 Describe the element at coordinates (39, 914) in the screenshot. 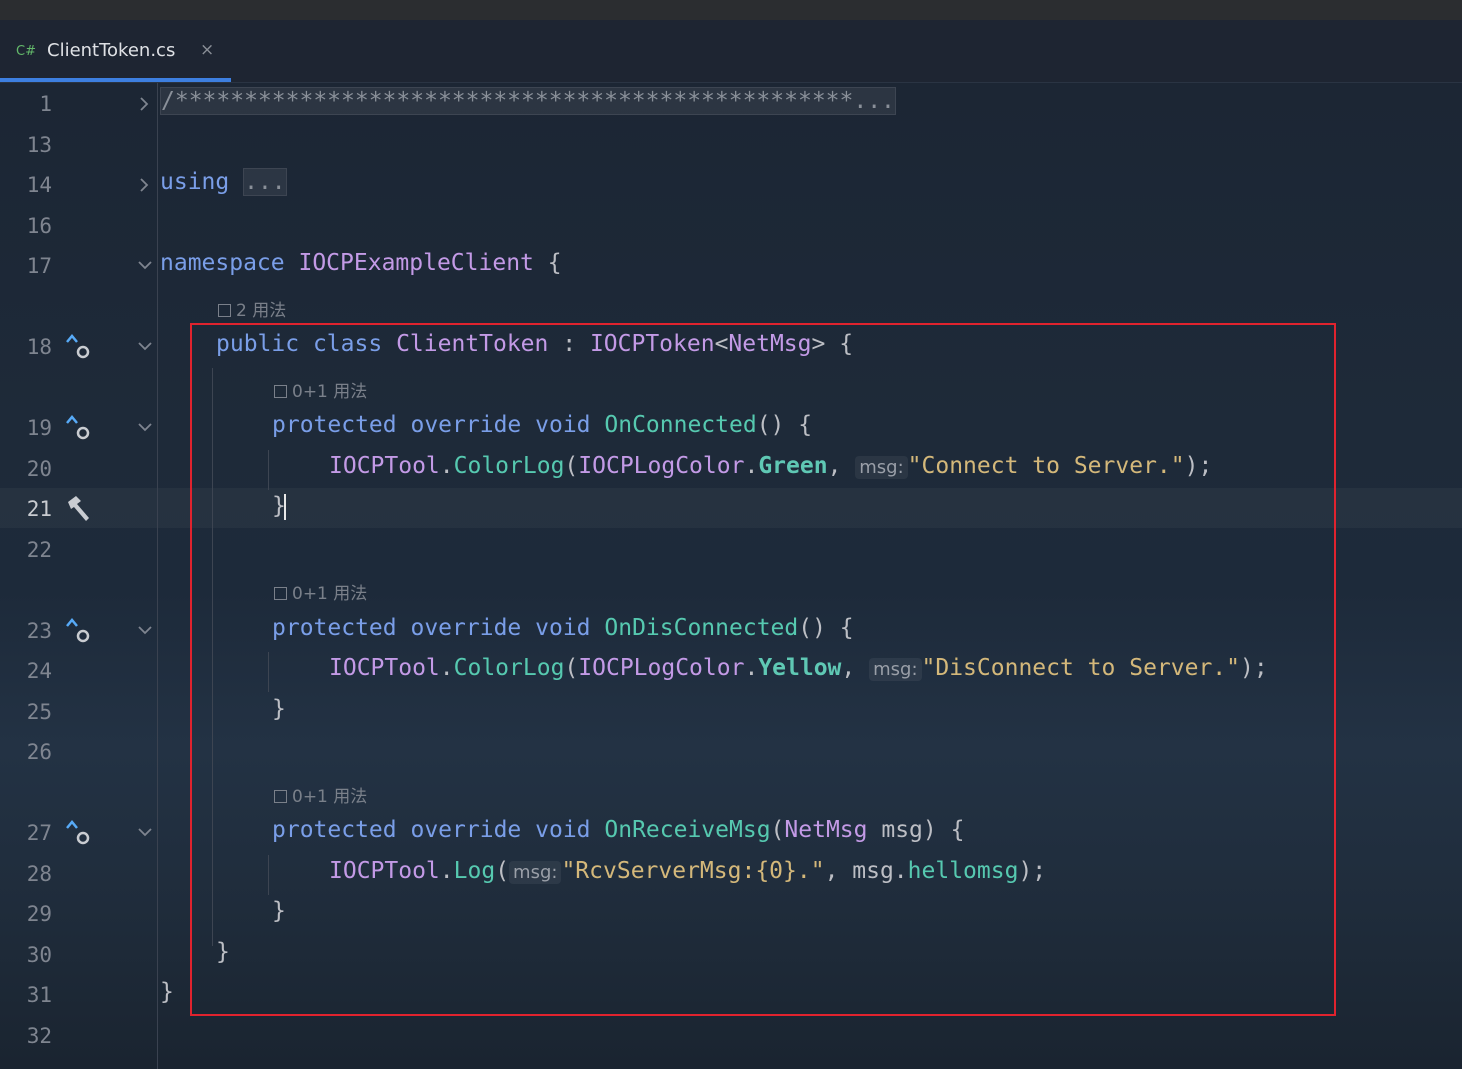

I see `line-number: 29` at that location.